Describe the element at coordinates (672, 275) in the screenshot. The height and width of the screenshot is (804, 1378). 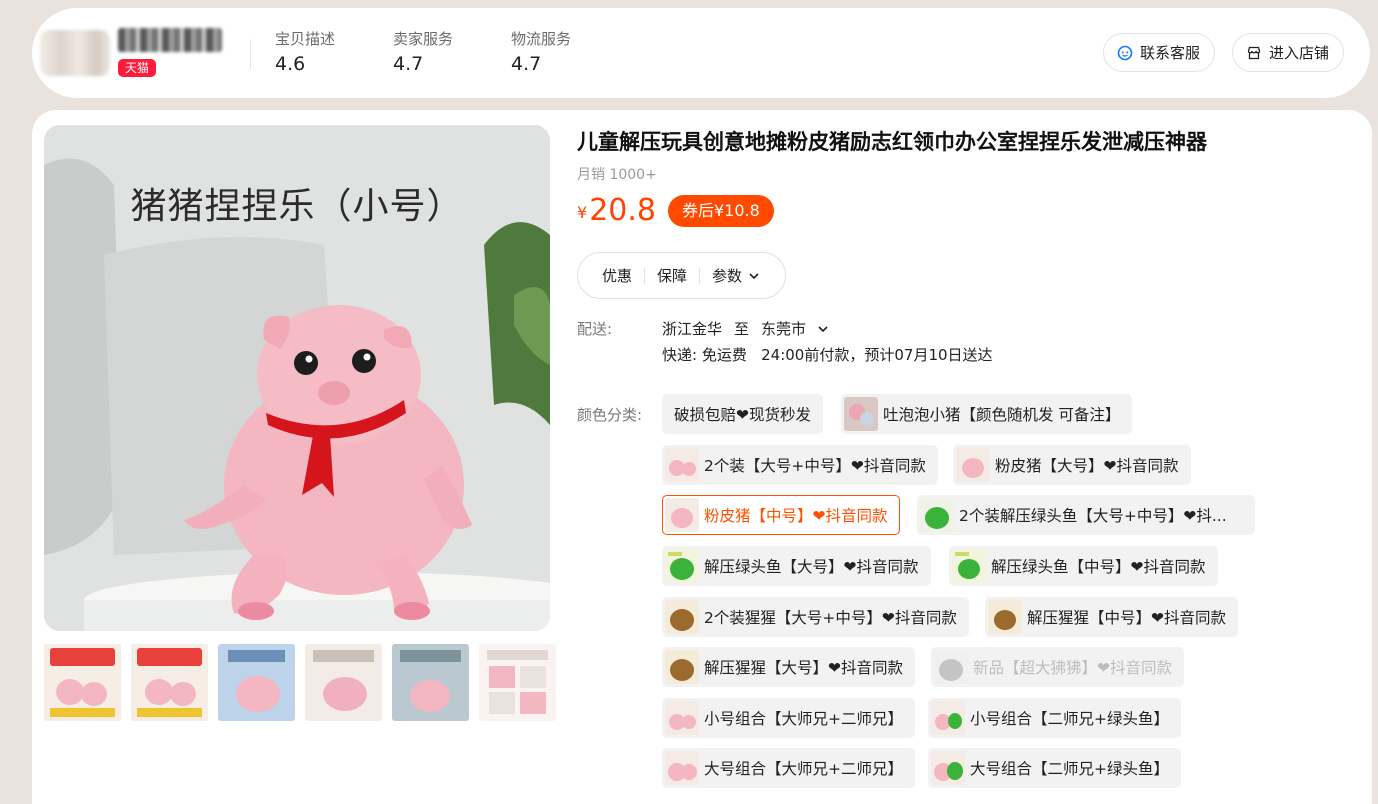
I see `tab-guarantee: 保障` at that location.